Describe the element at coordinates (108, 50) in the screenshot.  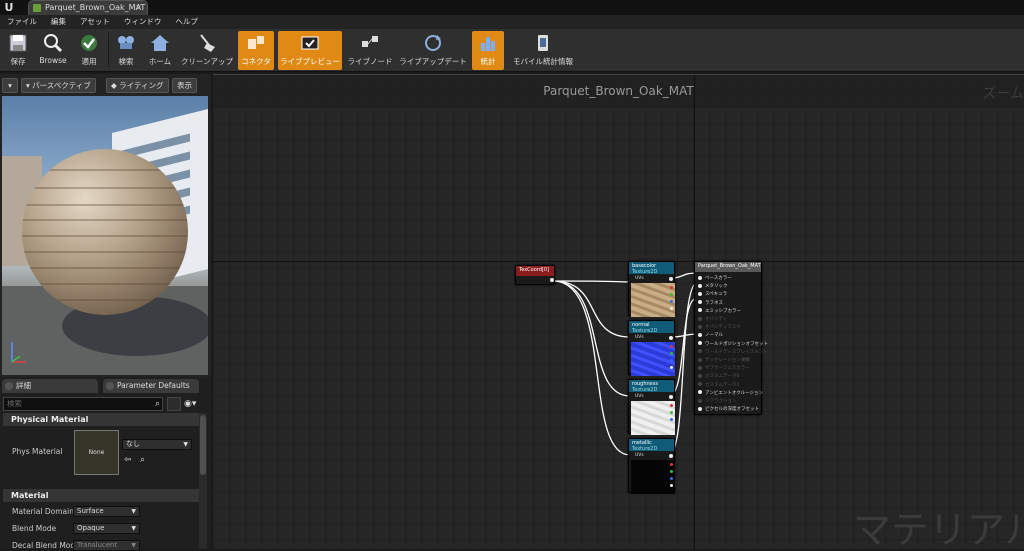
I see `toolbar-separator` at that location.